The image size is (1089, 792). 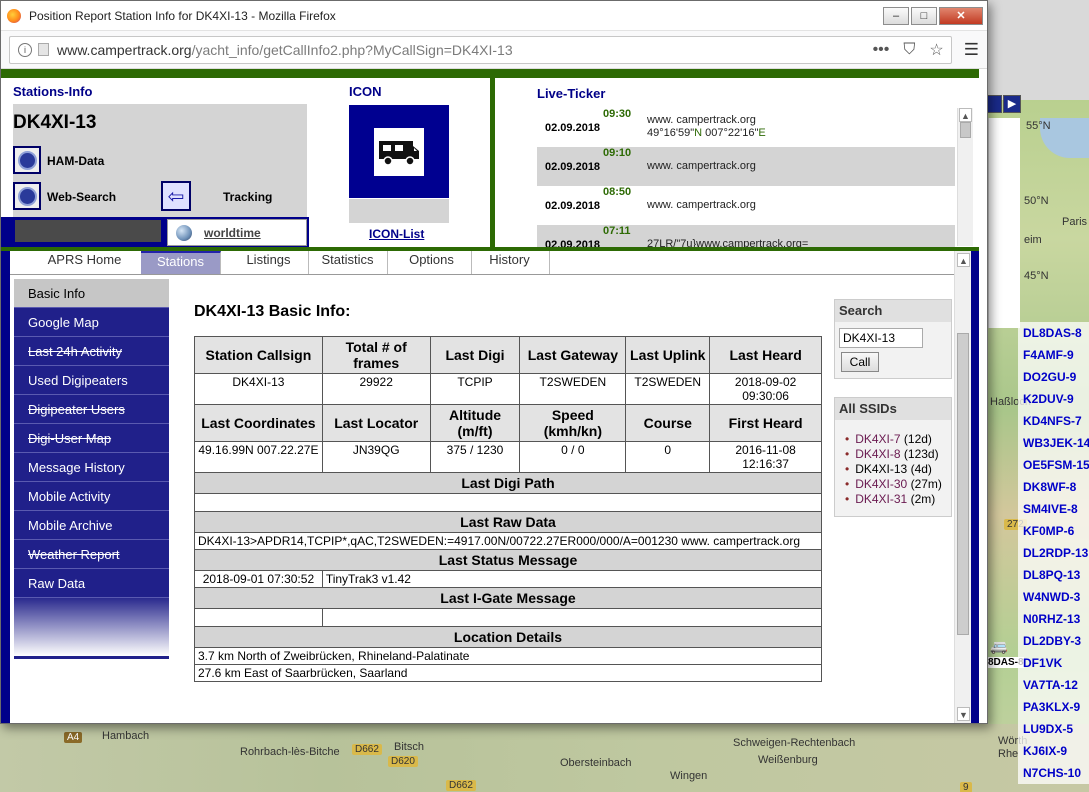 I want to click on icon-list-link: ICON-List, so click(x=396, y=234).